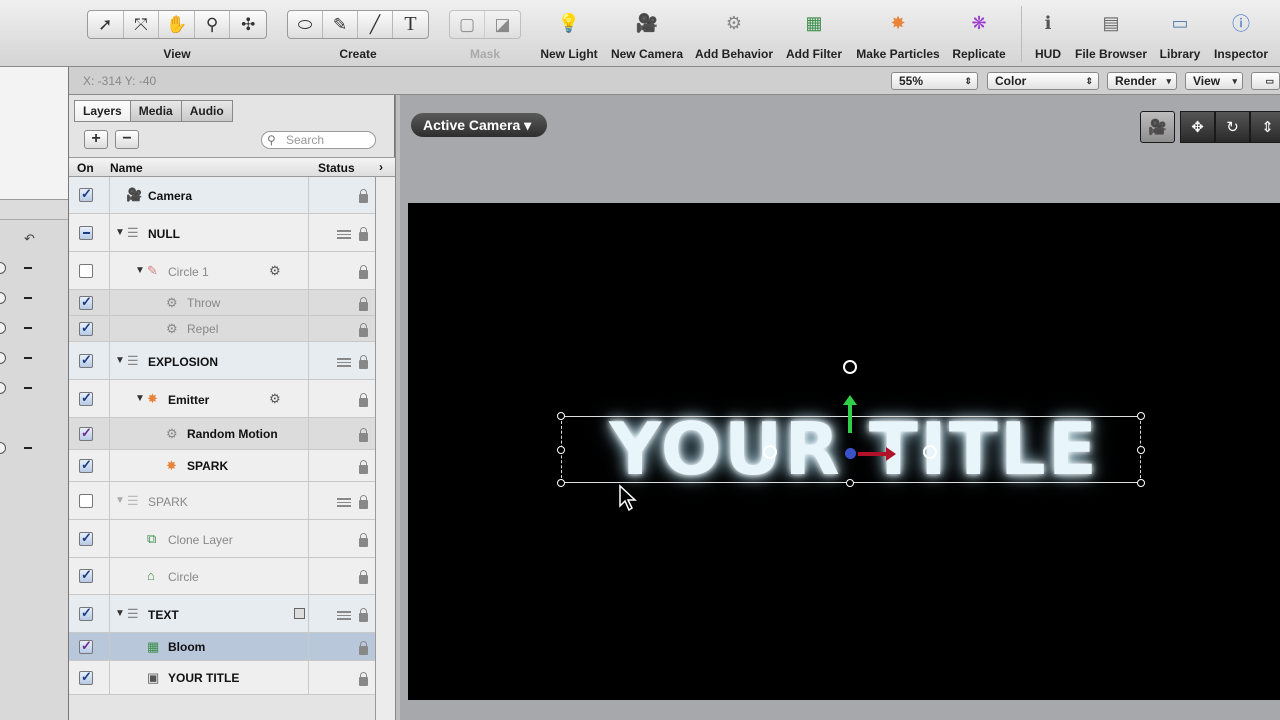 Image resolution: width=1280 pixels, height=720 pixels. I want to click on layer-row-emitter: ▼ ✸ Emitter ⚙, so click(222, 399).